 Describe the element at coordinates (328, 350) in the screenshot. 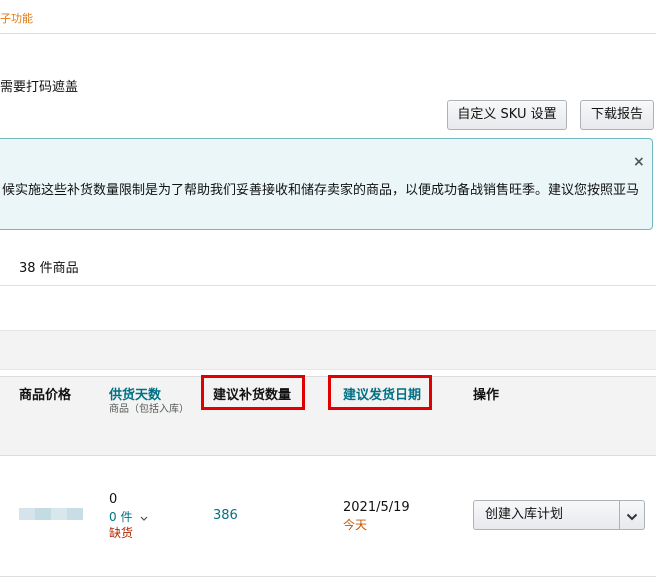

I see `filter-band` at that location.